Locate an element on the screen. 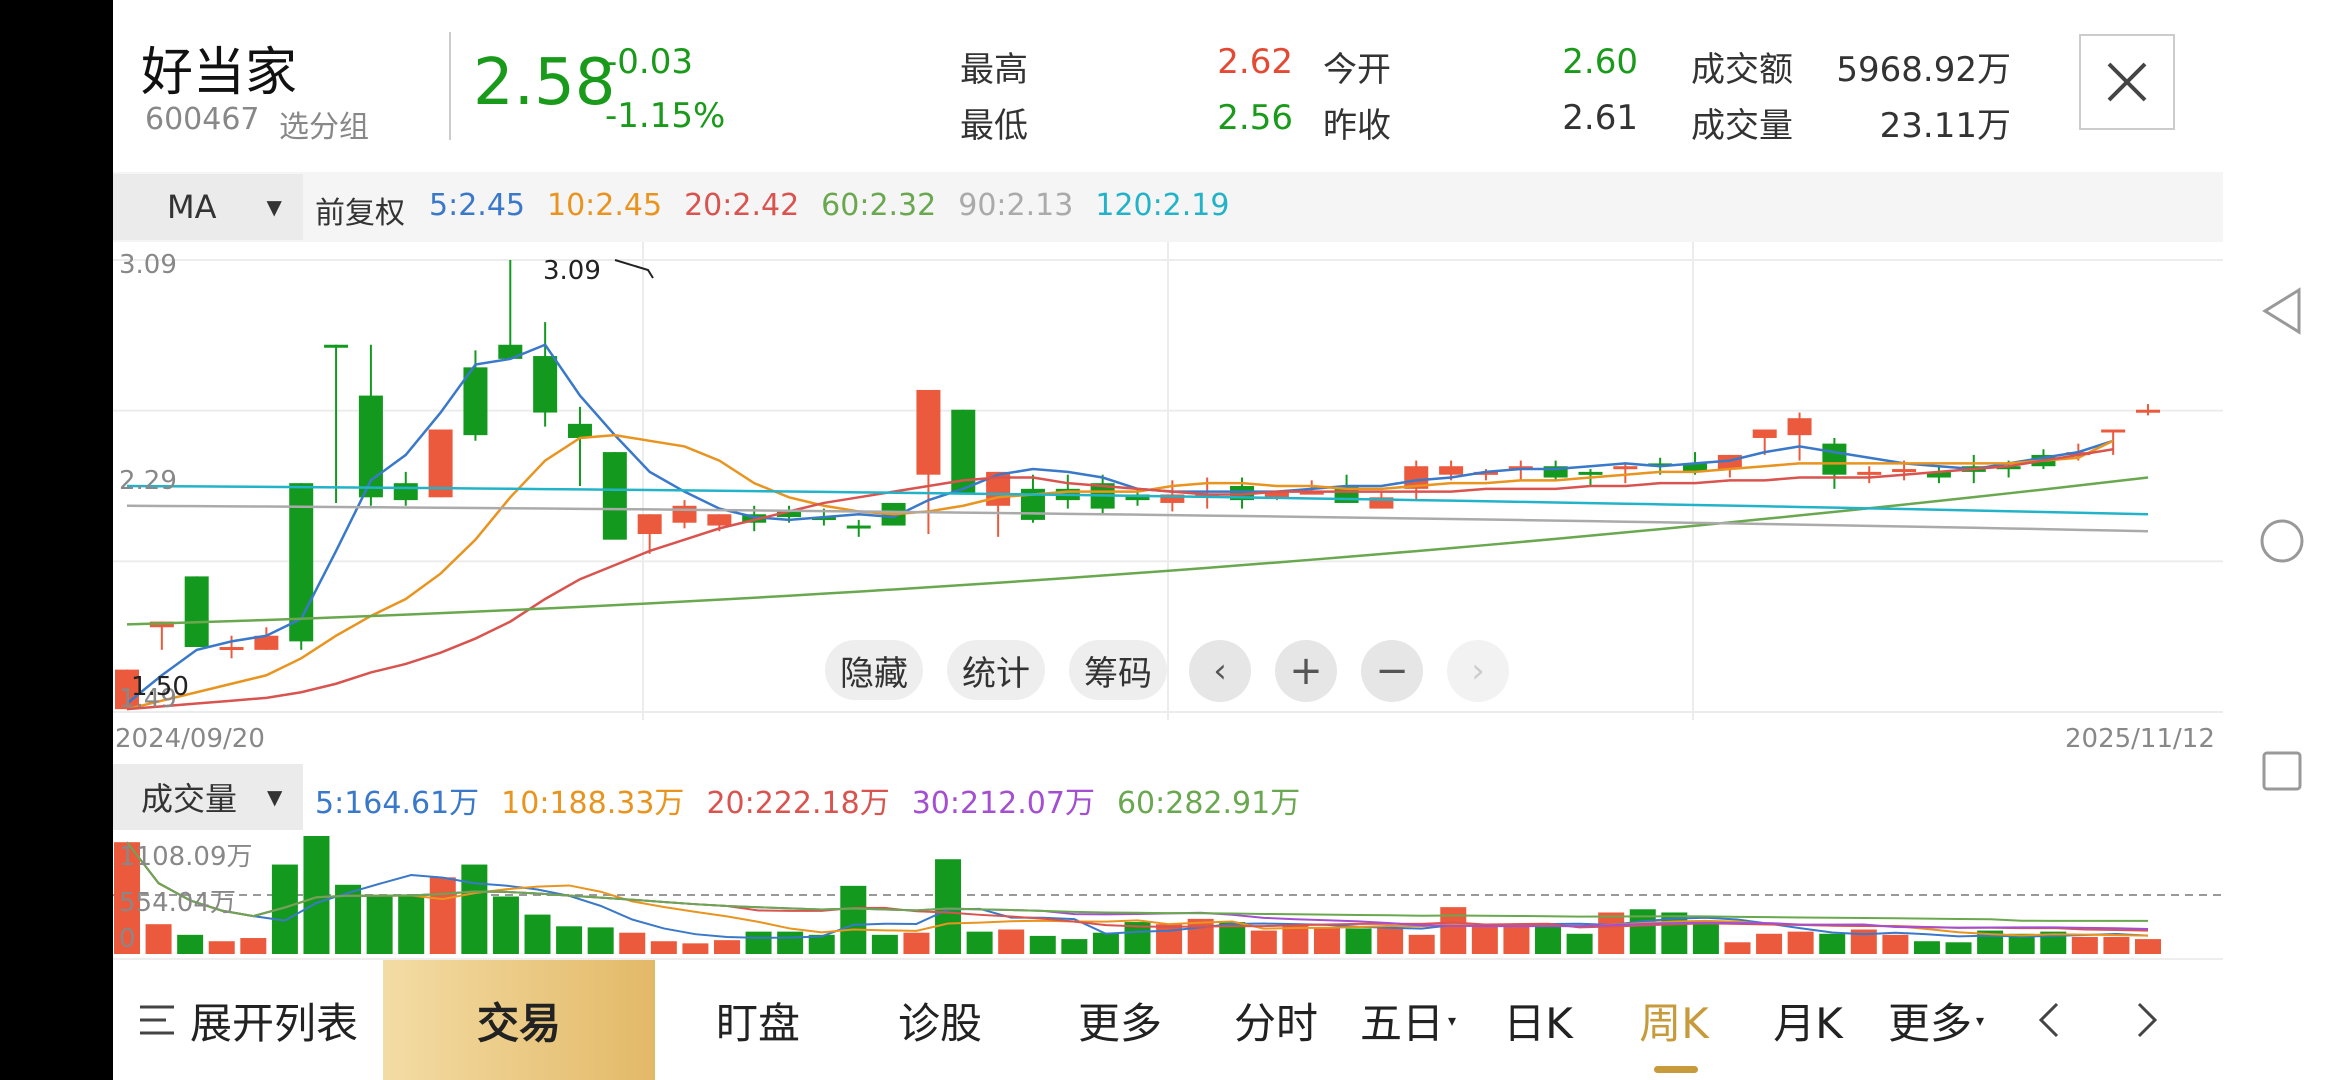  axis-top-label: 3.09 is located at coordinates (148, 265).